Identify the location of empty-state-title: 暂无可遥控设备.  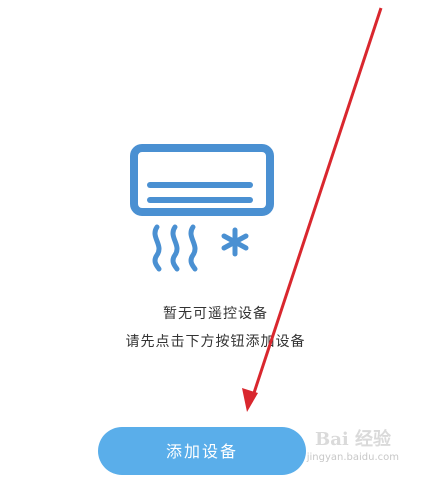
(215, 314).